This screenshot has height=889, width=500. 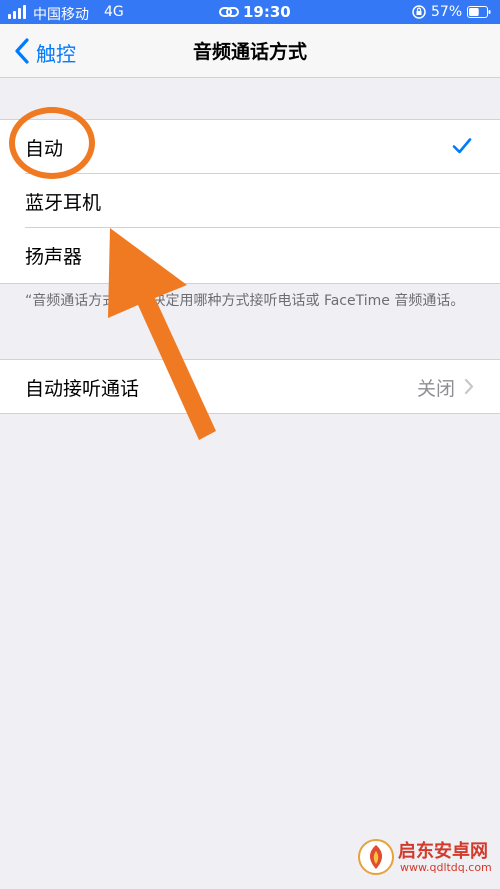 What do you see at coordinates (469, 386) in the screenshot?
I see `chevron-right-icon` at bounding box center [469, 386].